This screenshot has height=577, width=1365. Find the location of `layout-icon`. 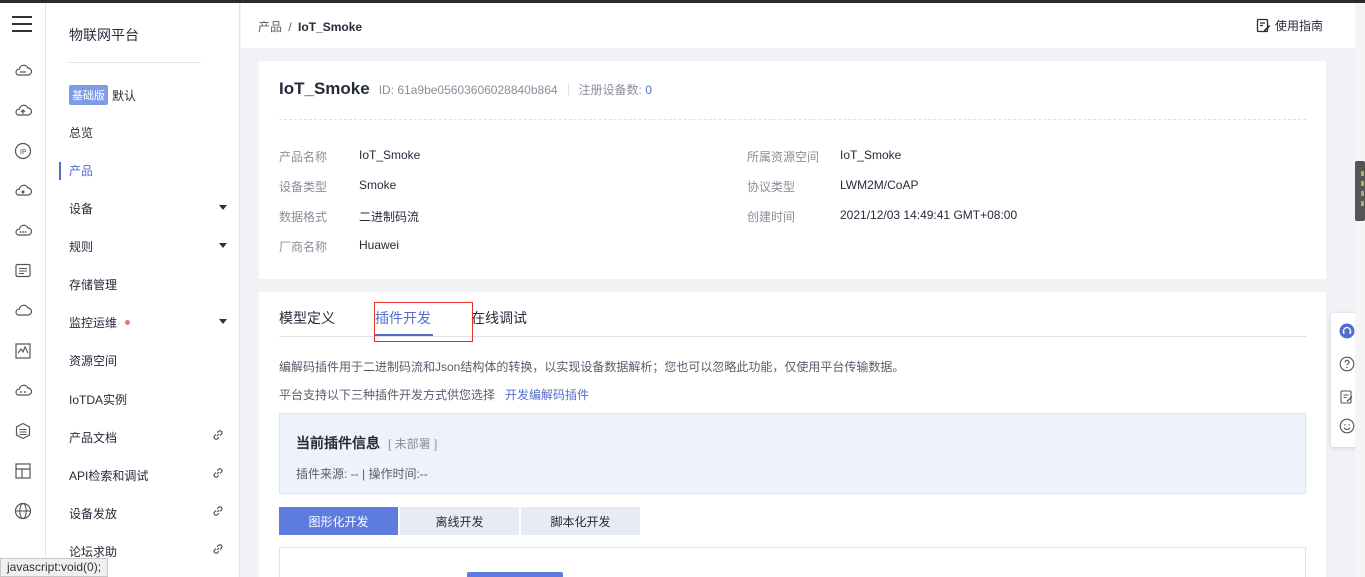

layout-icon is located at coordinates (23, 471).